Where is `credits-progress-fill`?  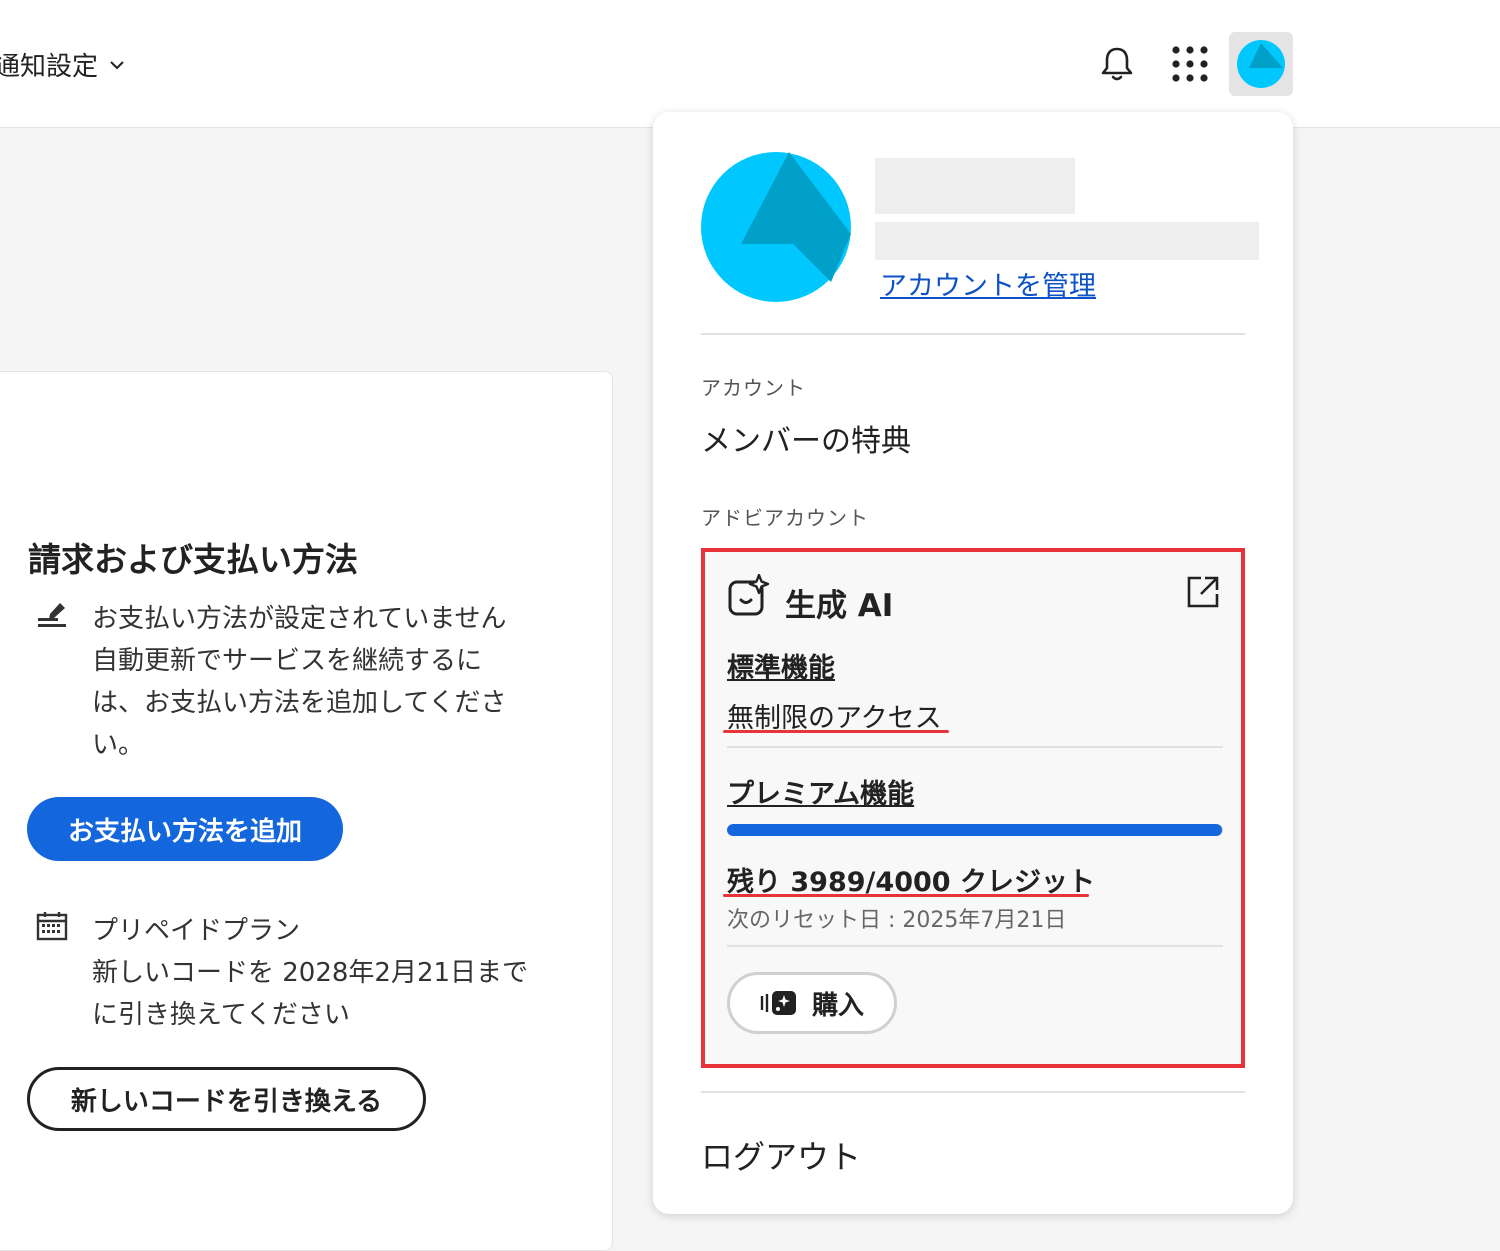 credits-progress-fill is located at coordinates (974, 830).